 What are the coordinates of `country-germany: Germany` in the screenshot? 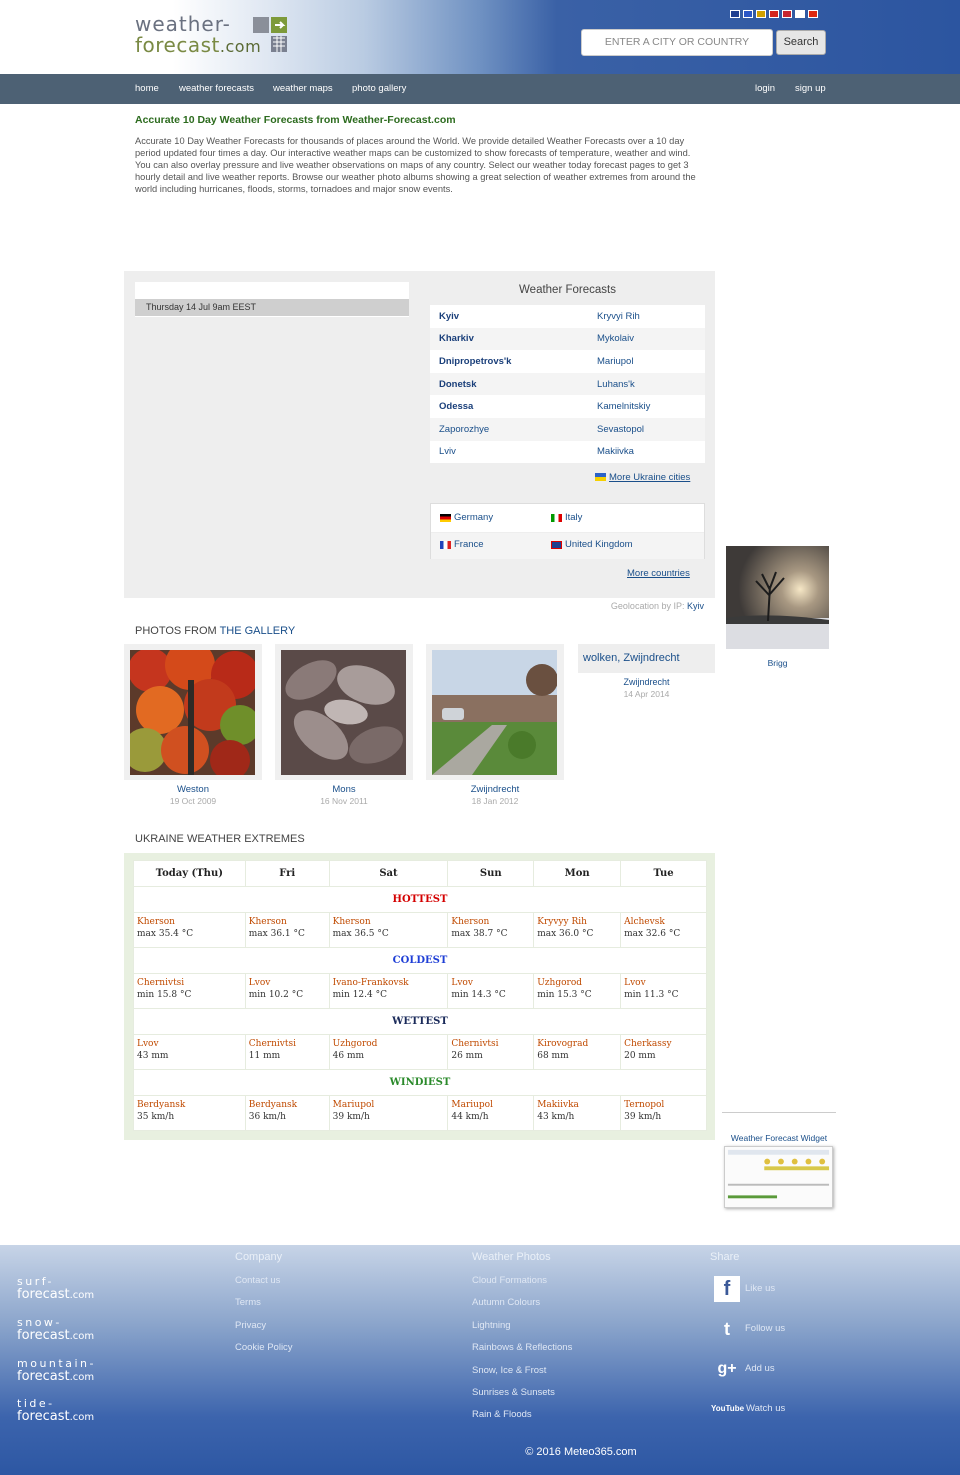 It's located at (466, 517).